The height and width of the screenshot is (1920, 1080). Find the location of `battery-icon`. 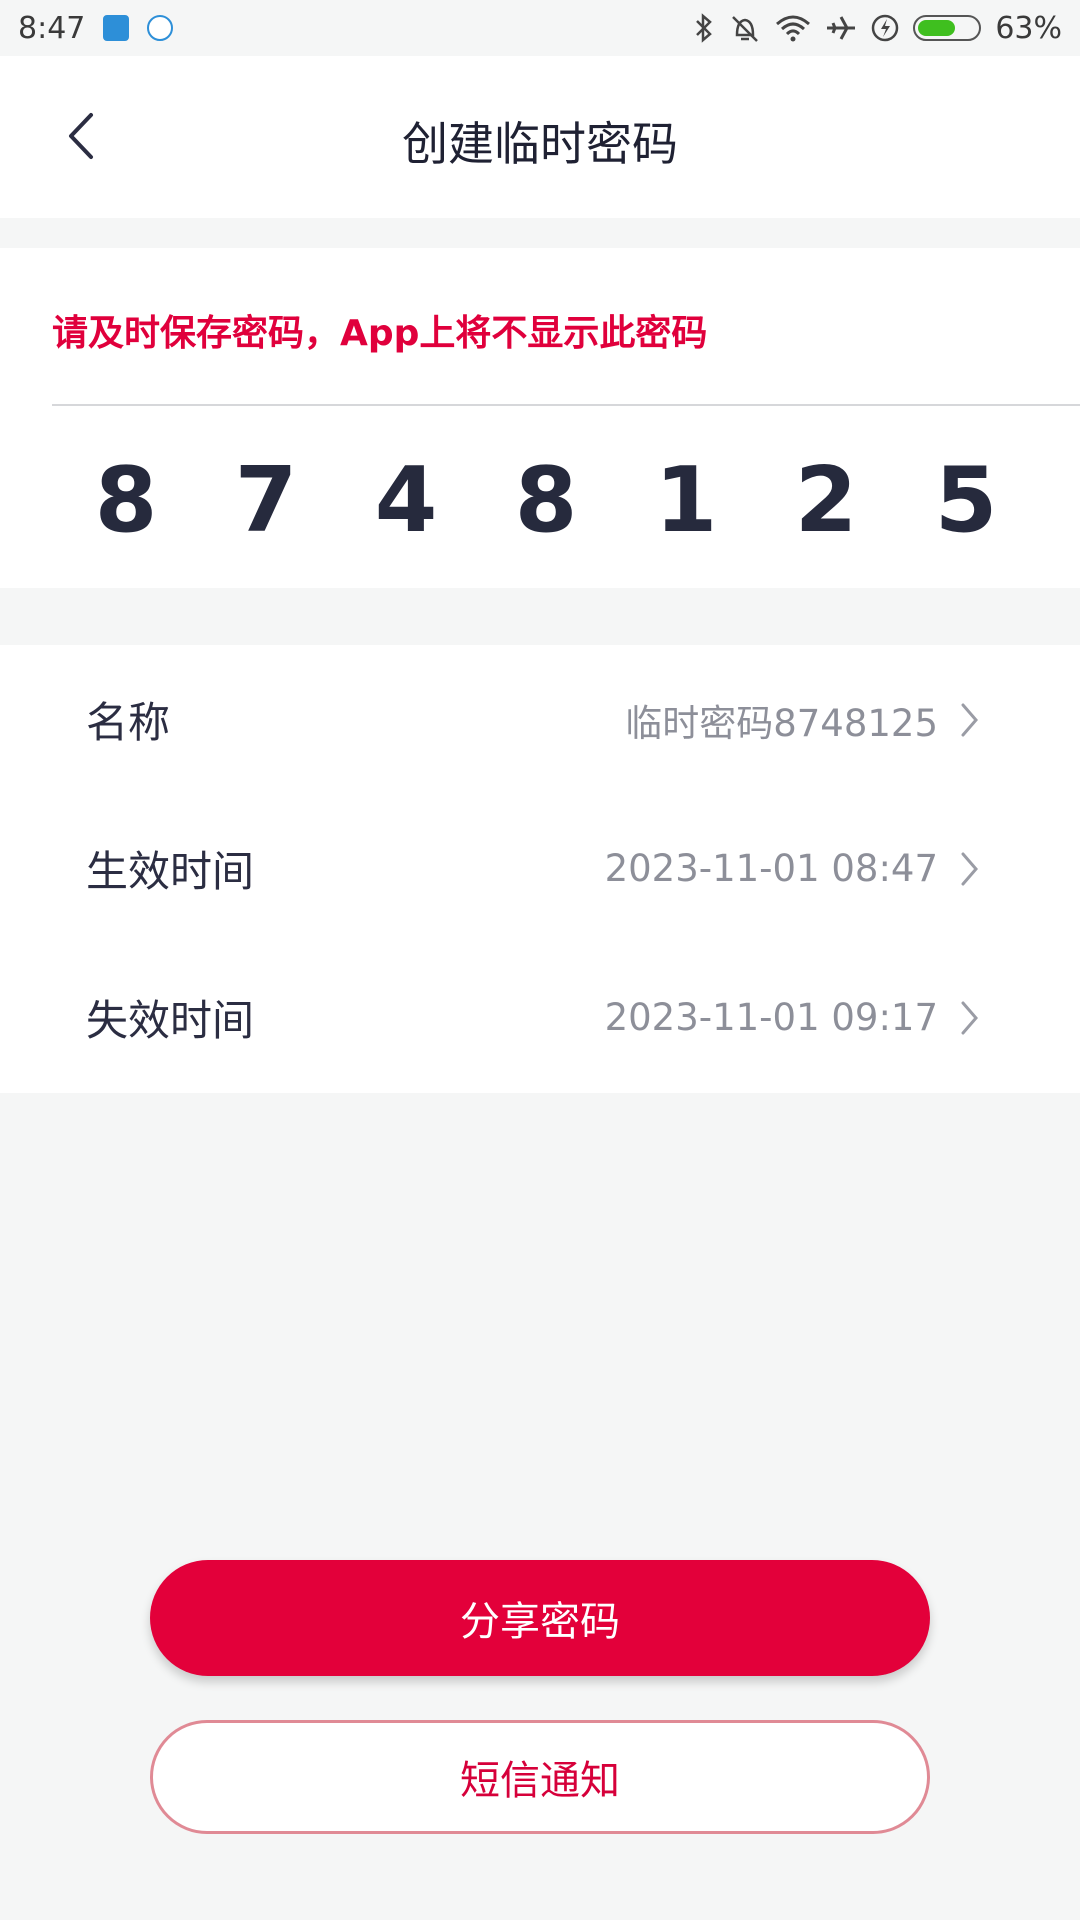

battery-icon is located at coordinates (947, 28).